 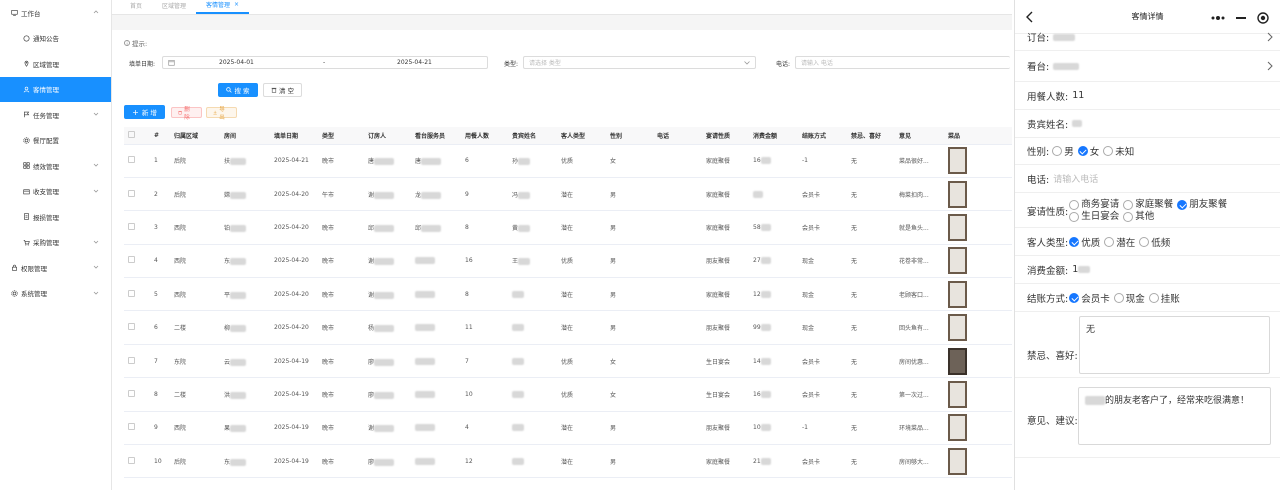 I want to click on type-select: 请选择 类型, so click(x=639, y=62).